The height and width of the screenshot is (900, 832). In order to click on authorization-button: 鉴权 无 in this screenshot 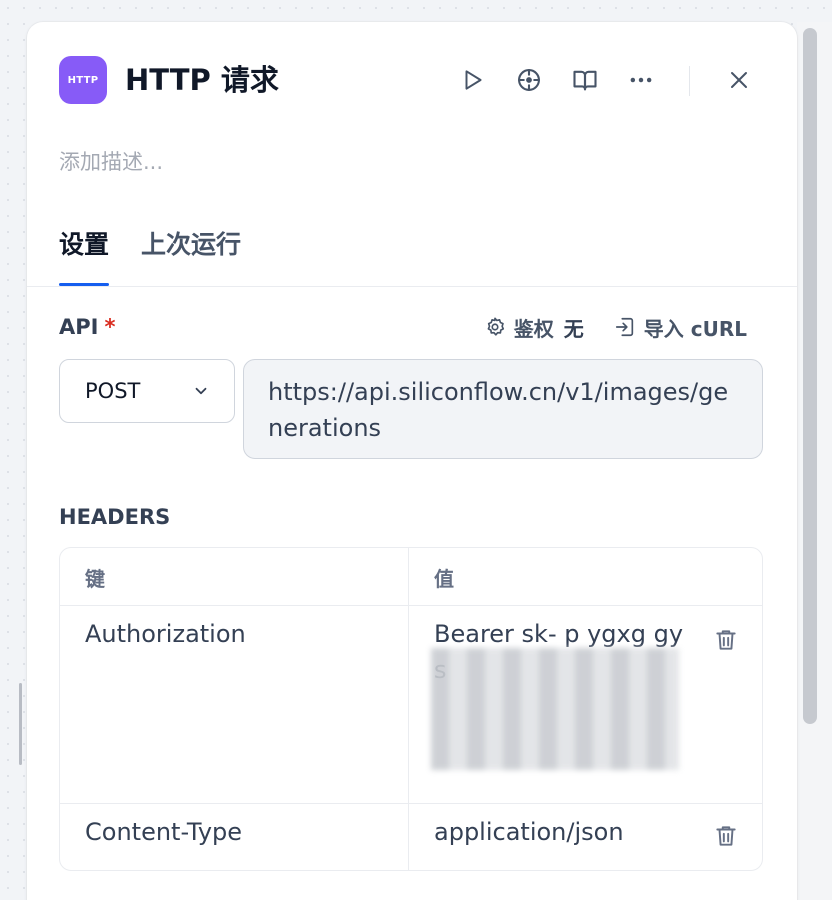, I will do `click(534, 327)`.